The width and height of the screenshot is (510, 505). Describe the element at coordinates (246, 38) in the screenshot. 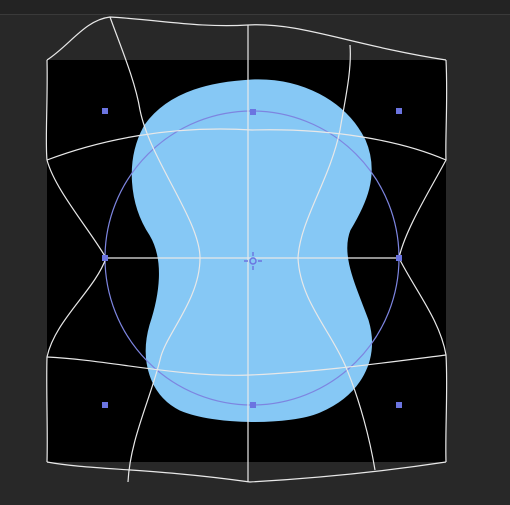

I see `warp-envelope-top` at that location.